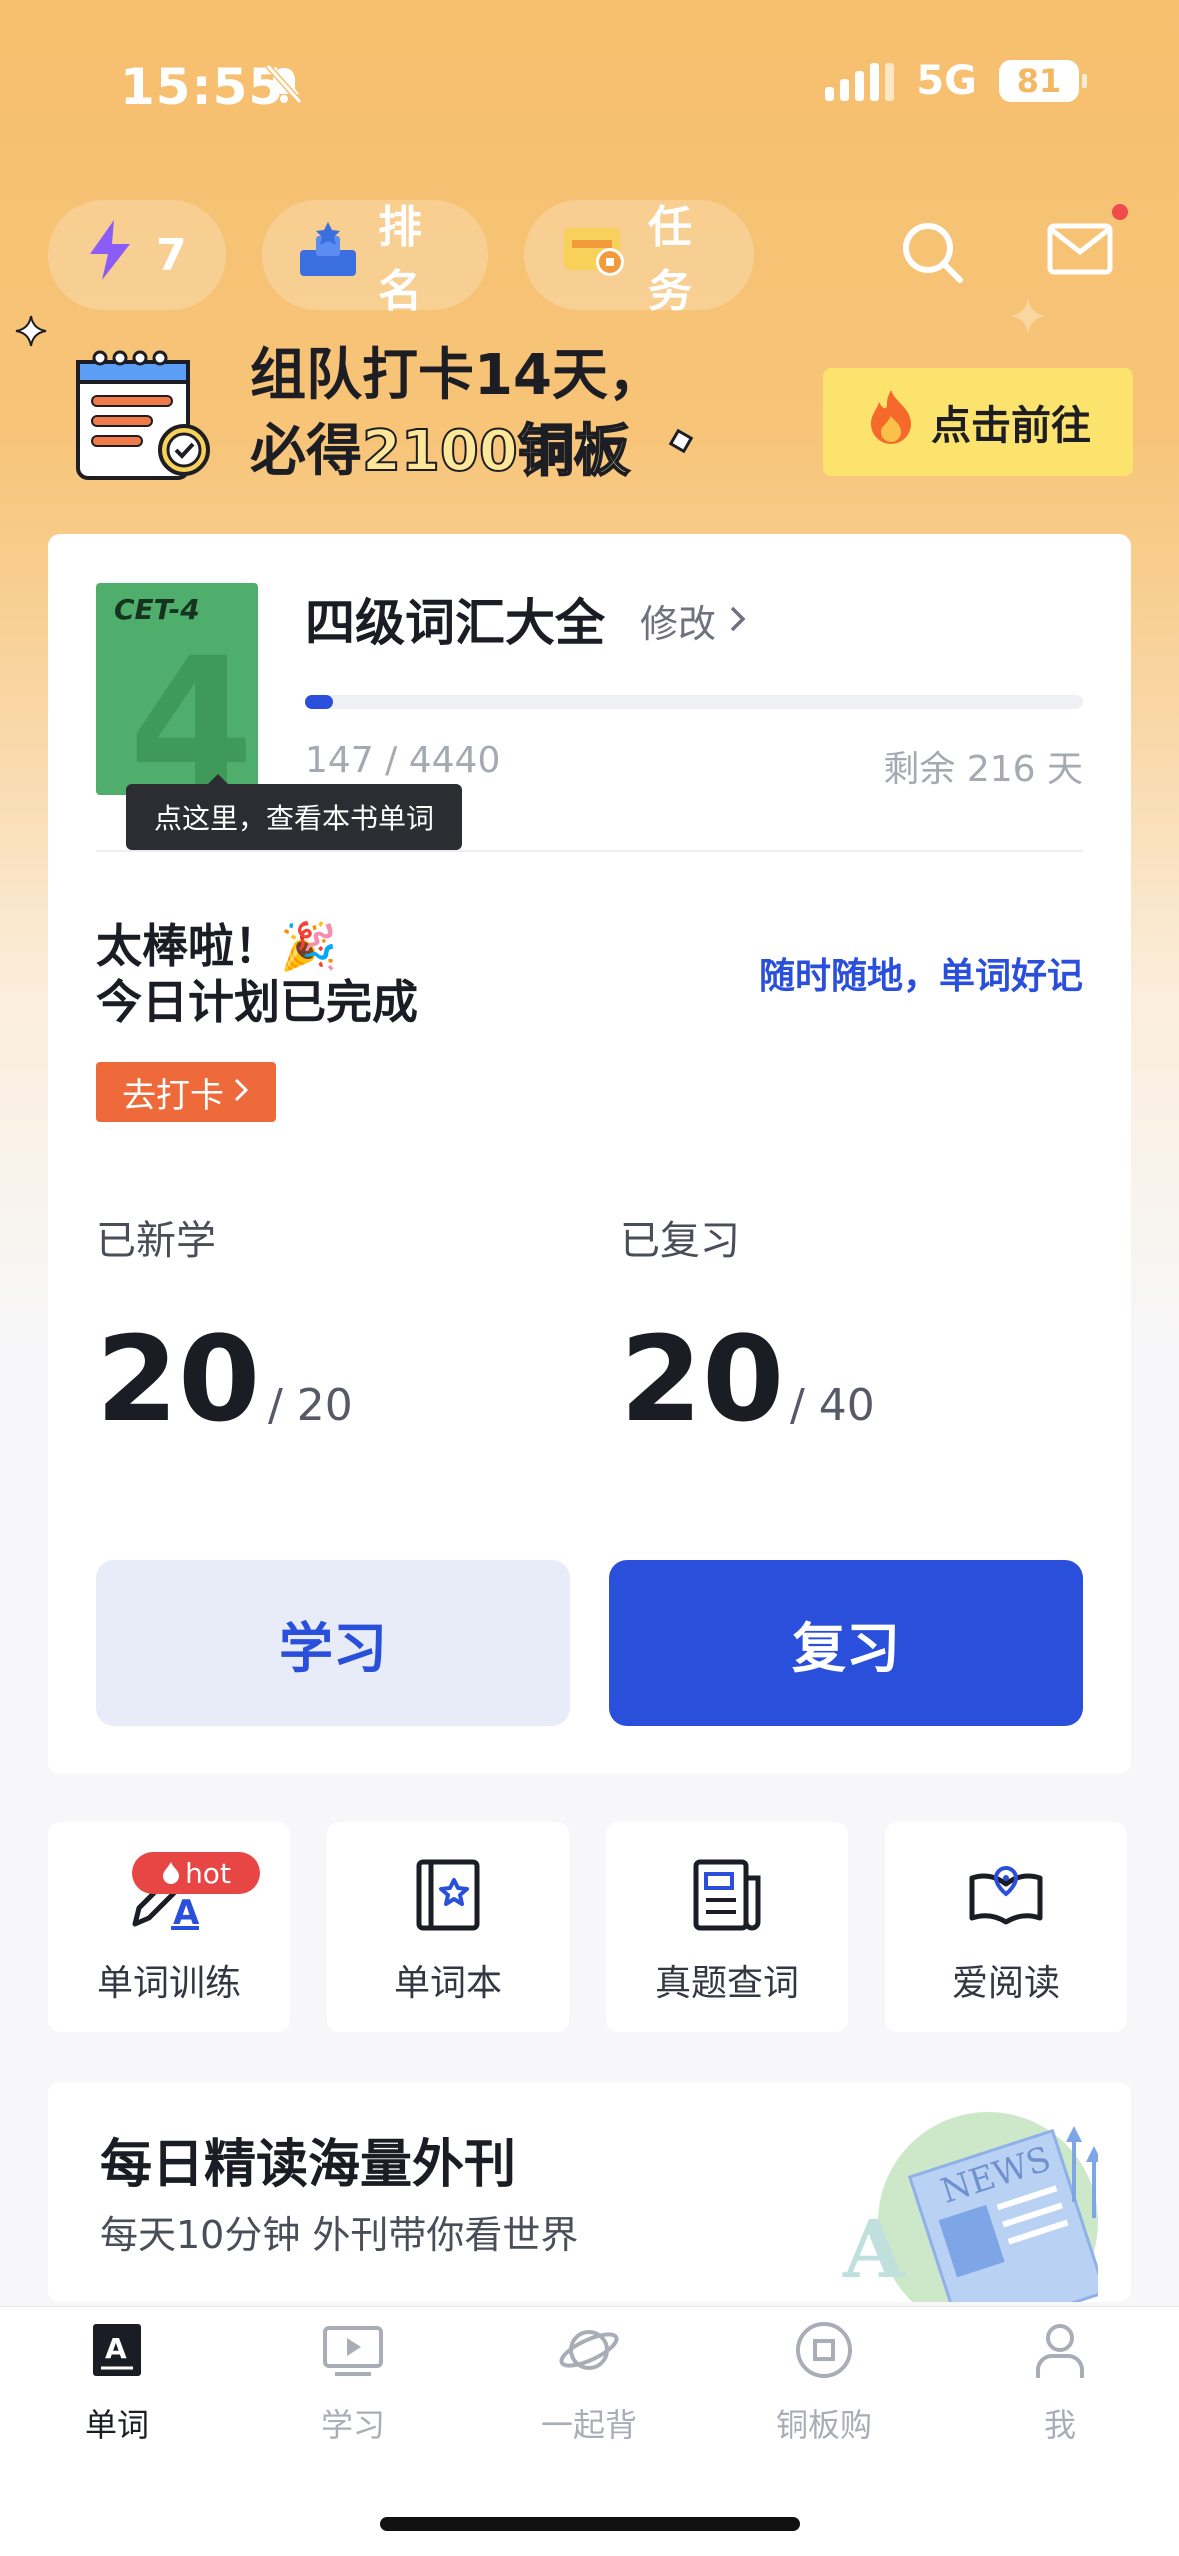 The width and height of the screenshot is (1179, 2556). What do you see at coordinates (284, 86) in the screenshot?
I see `silent-bell-icon` at bounding box center [284, 86].